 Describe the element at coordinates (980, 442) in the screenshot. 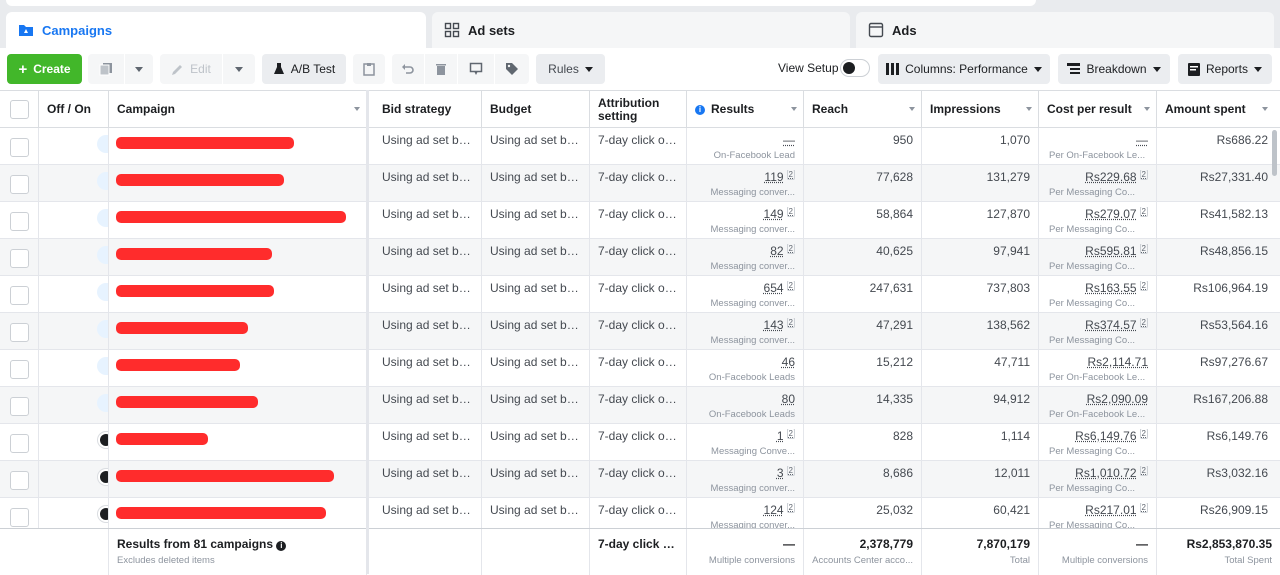

I see `impressions-cell: 1,114` at that location.